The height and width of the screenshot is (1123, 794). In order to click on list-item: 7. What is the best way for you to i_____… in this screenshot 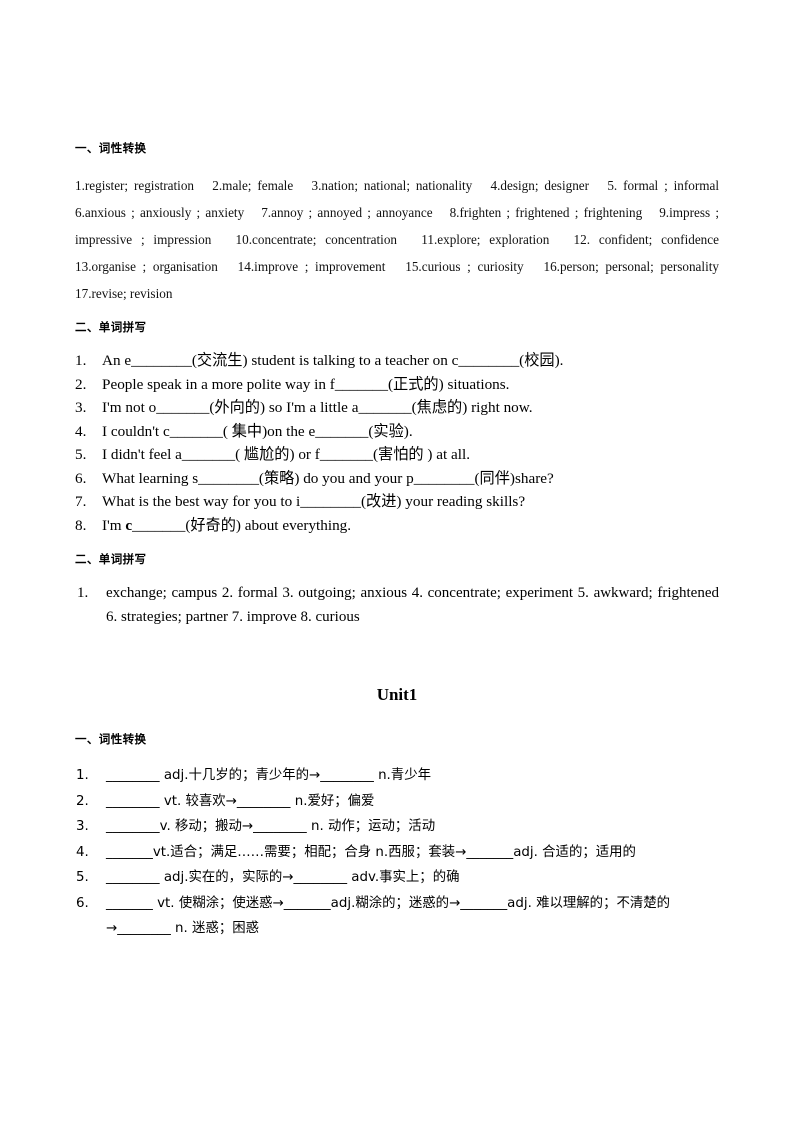, I will do `click(397, 502)`.